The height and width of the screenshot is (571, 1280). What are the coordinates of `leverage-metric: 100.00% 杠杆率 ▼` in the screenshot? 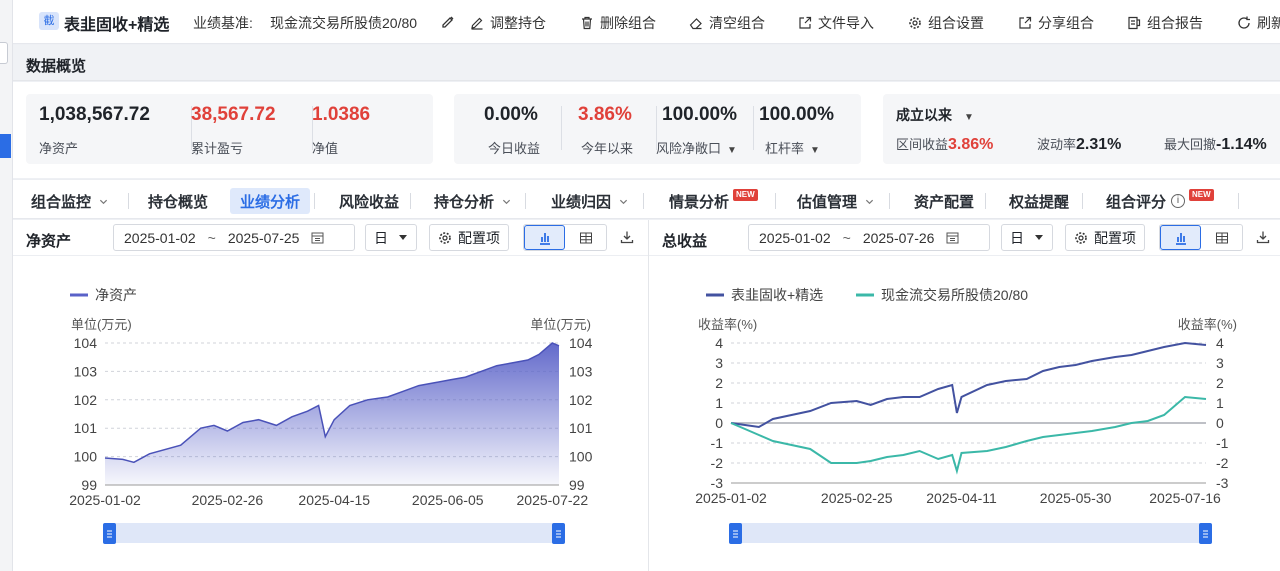 It's located at (803, 129).